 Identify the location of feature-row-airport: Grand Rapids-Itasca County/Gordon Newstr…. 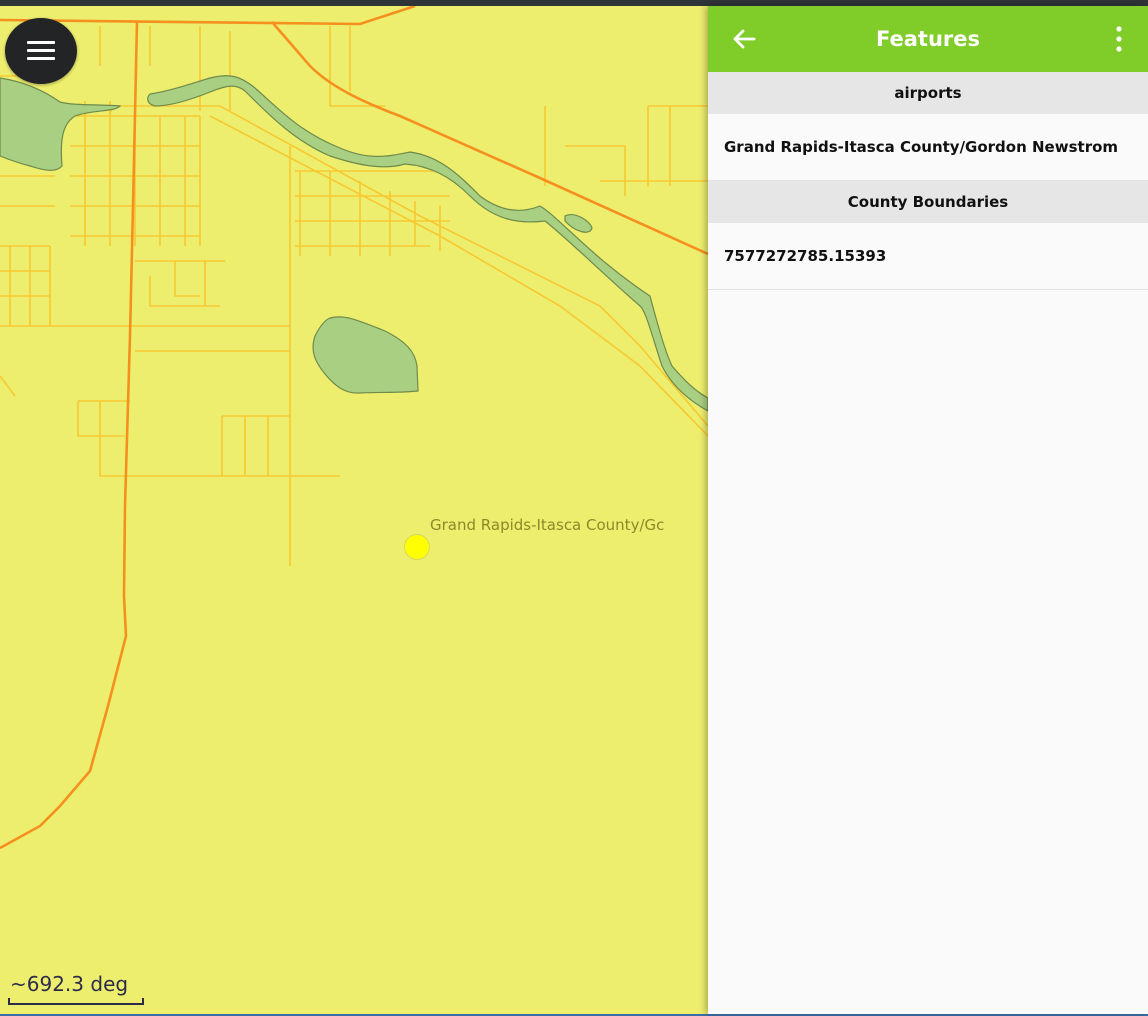
(928, 147).